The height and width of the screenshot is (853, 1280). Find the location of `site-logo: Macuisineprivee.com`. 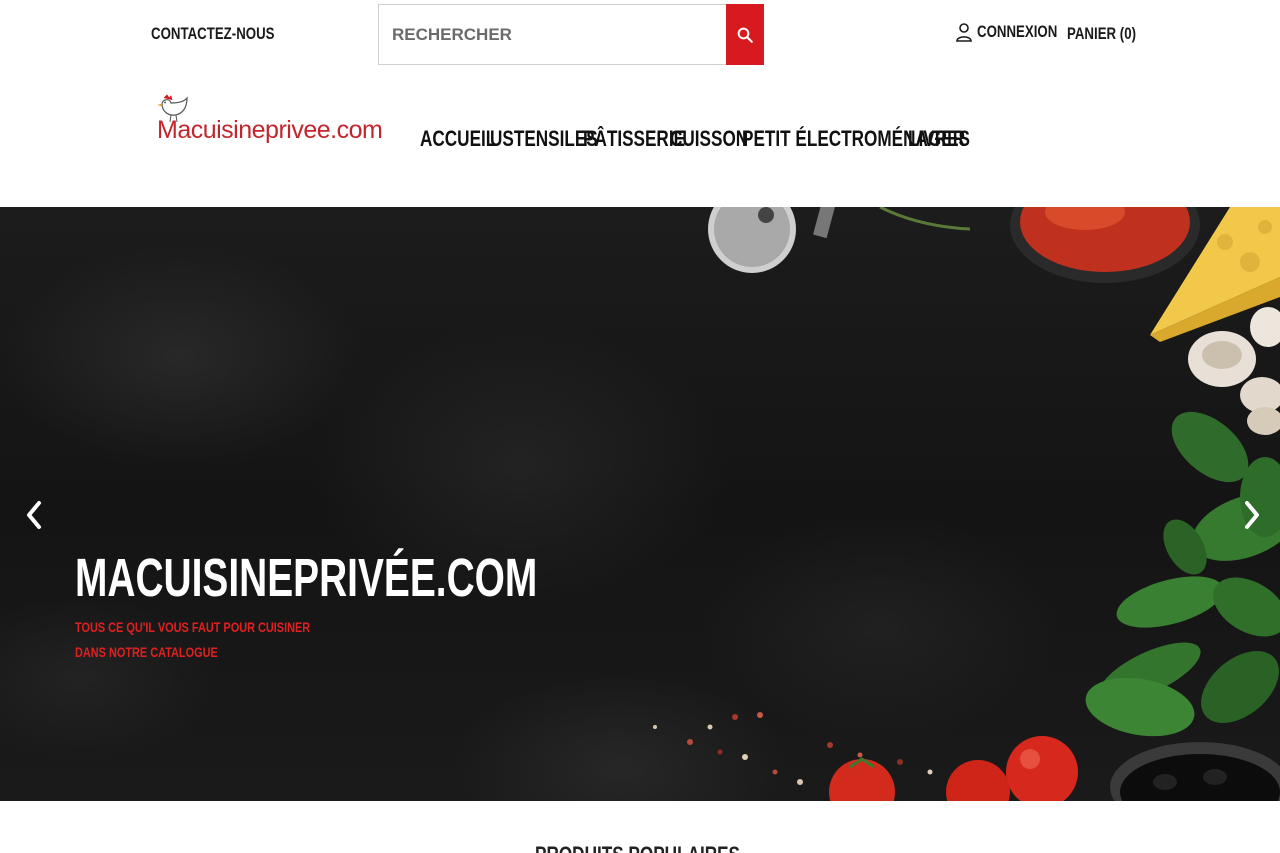

site-logo: Macuisineprivee.com is located at coordinates (270, 124).